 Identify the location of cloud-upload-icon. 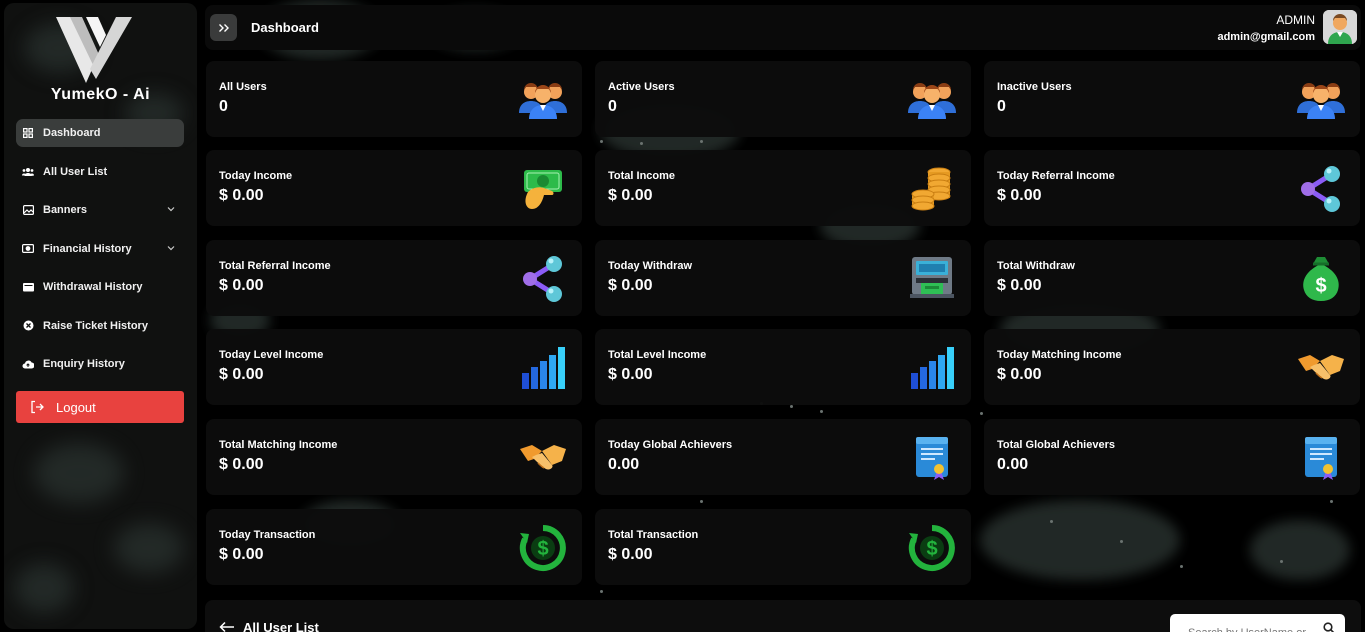
(28, 364).